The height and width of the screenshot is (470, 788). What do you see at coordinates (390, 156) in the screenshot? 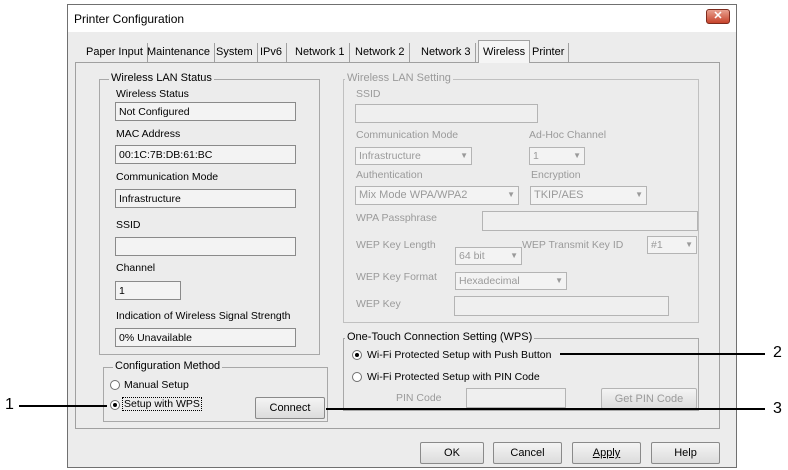
I see `comm-mode-select-value: Infrastructure` at bounding box center [390, 156].